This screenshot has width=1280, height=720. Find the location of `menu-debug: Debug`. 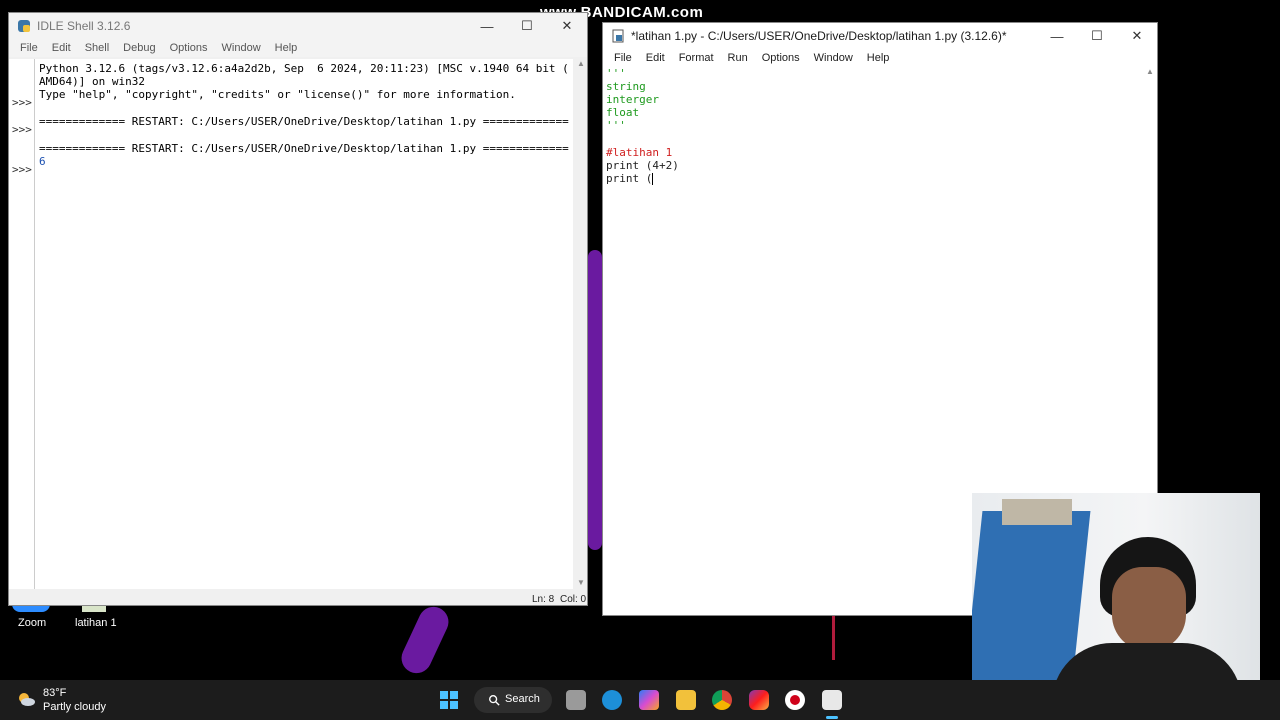

menu-debug: Debug is located at coordinates (139, 48).